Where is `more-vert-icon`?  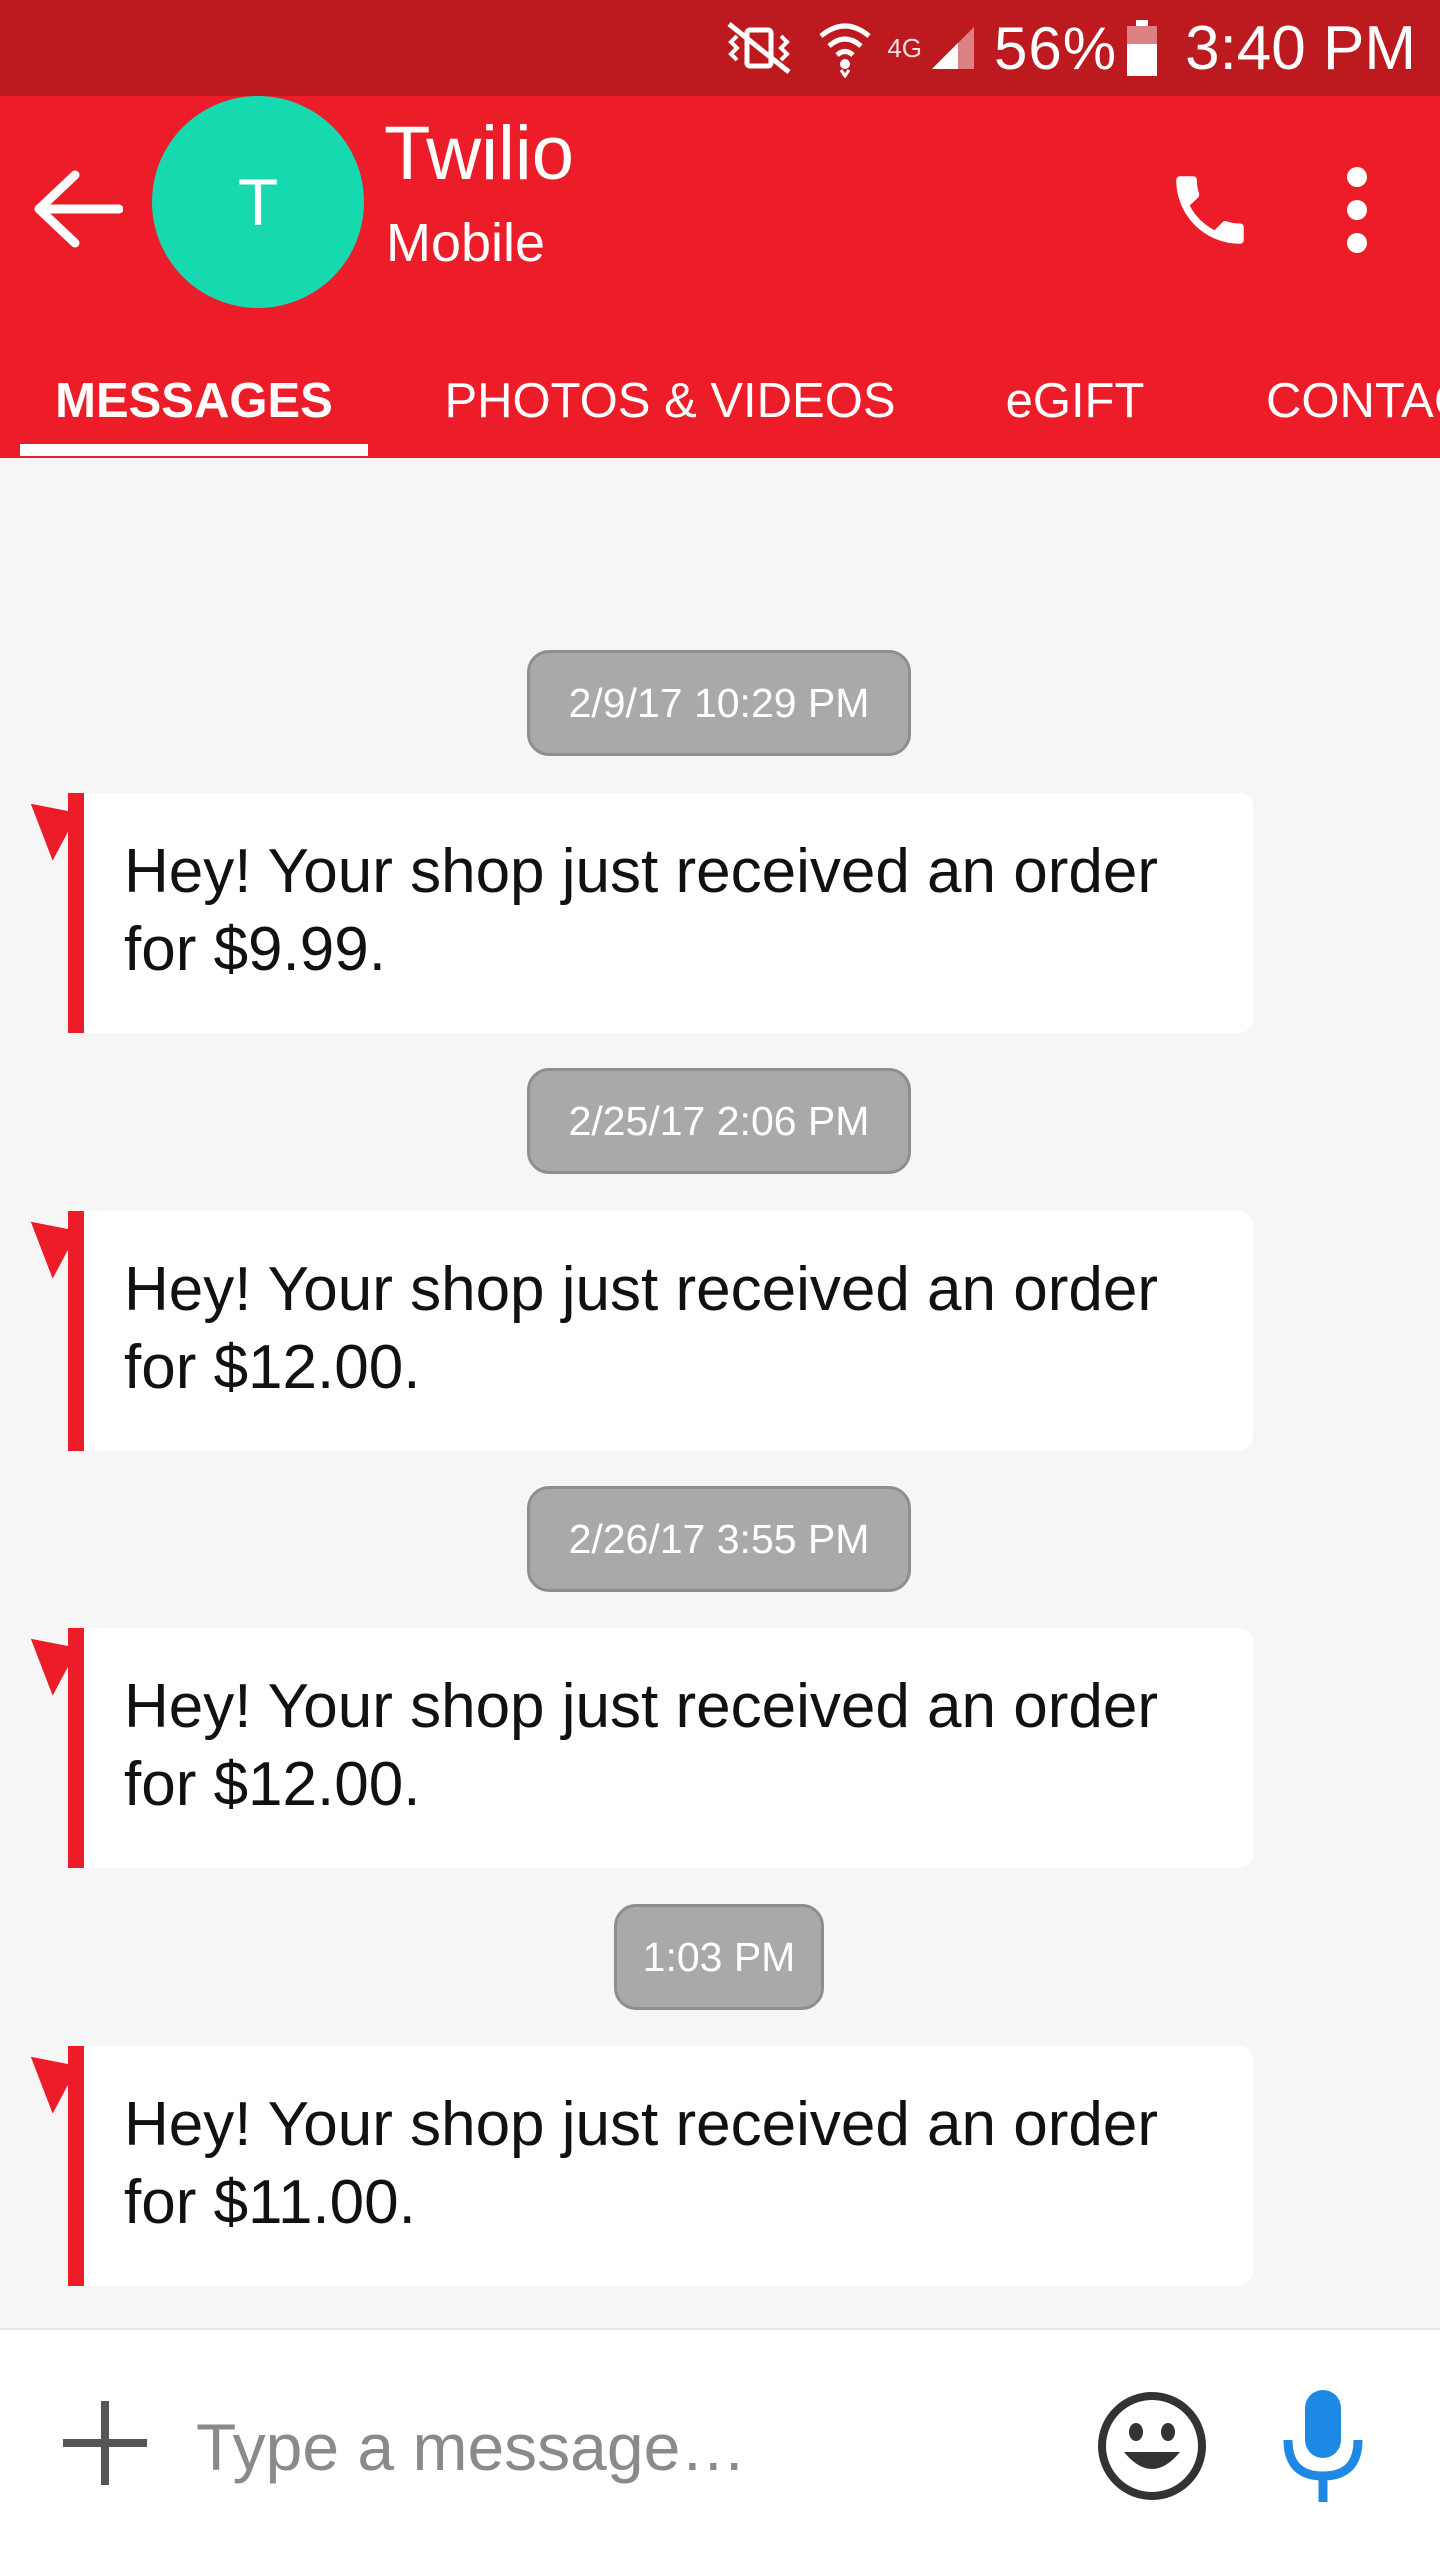
more-vert-icon is located at coordinates (1357, 212).